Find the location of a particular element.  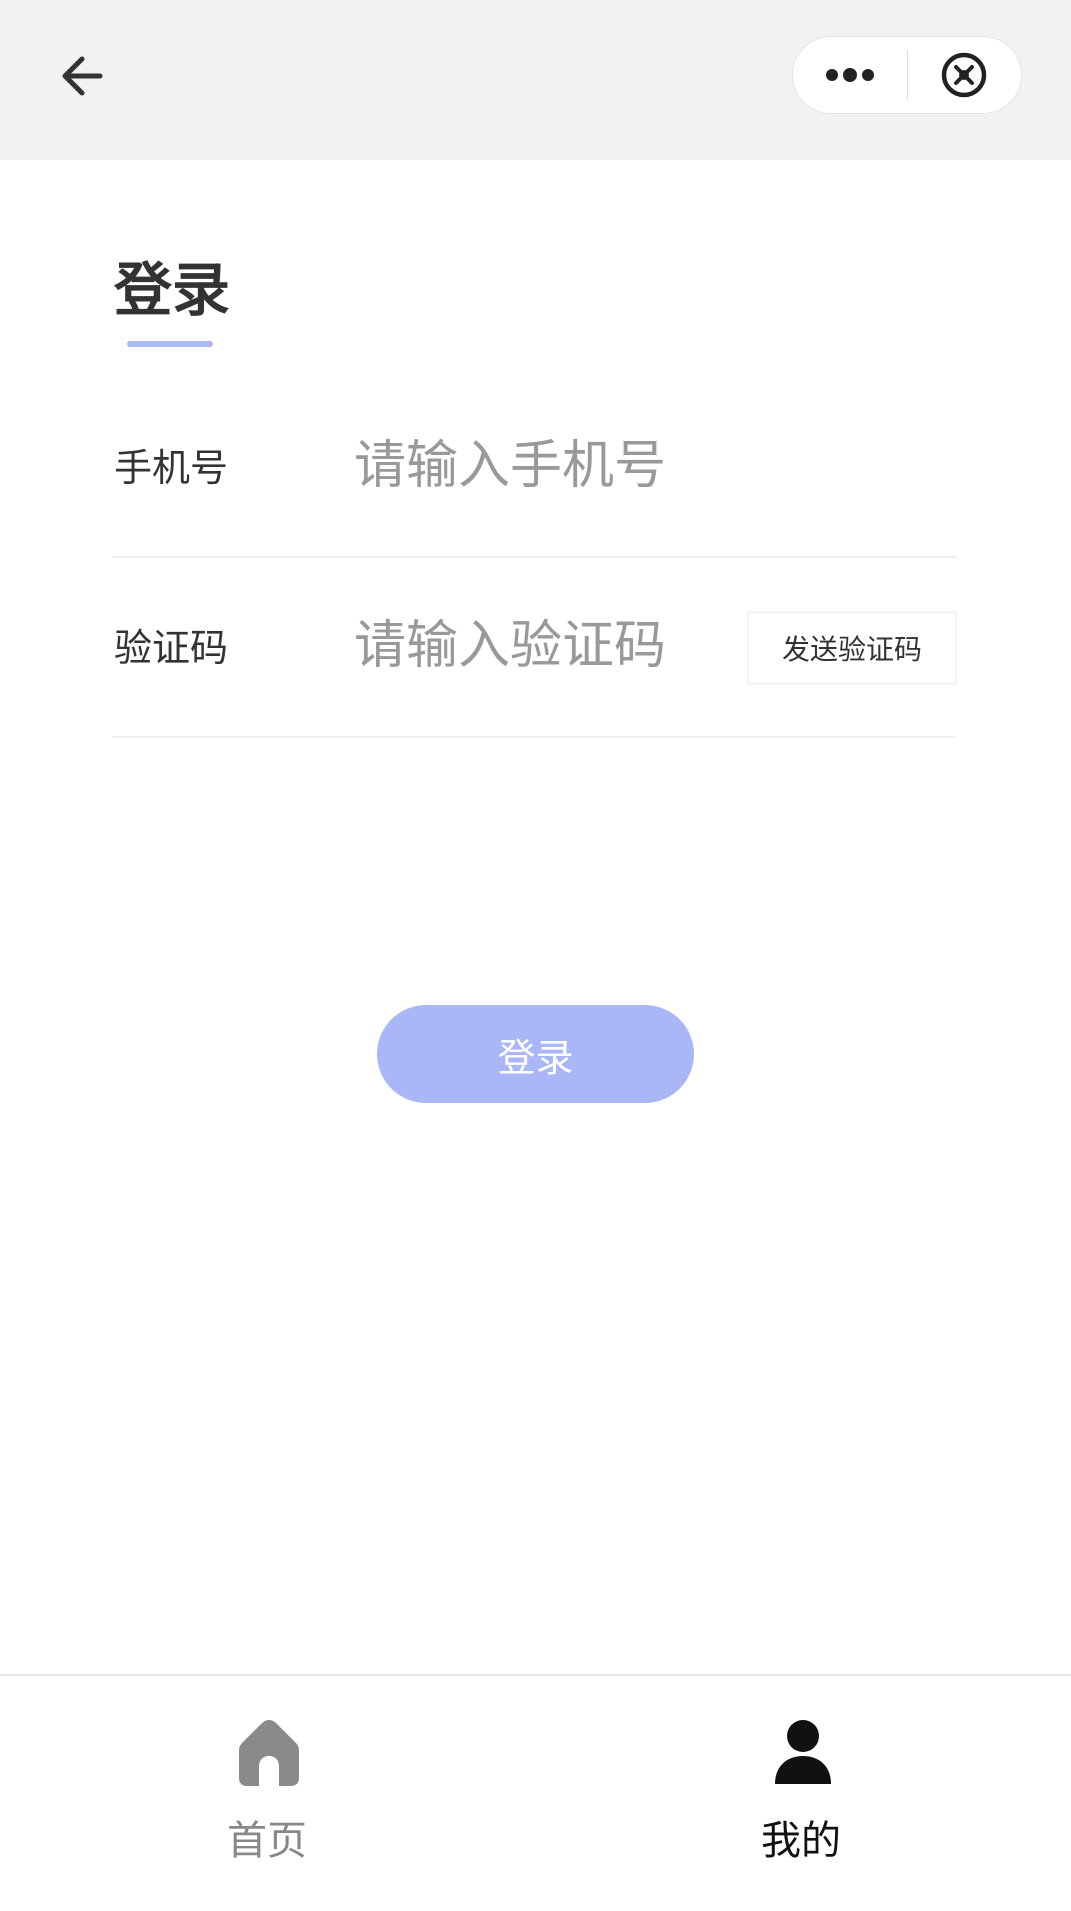

title-underline is located at coordinates (170, 344).